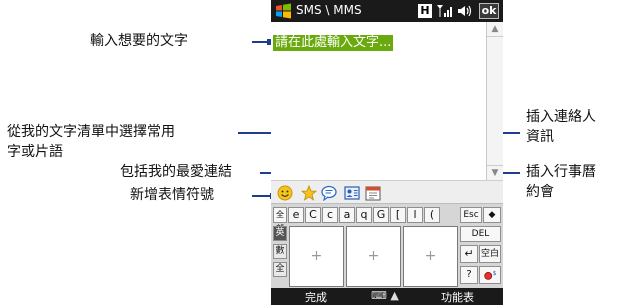 The height and width of the screenshot is (305, 624). What do you see at coordinates (329, 193) in the screenshot?
I see `speech-bubble-icon` at bounding box center [329, 193].